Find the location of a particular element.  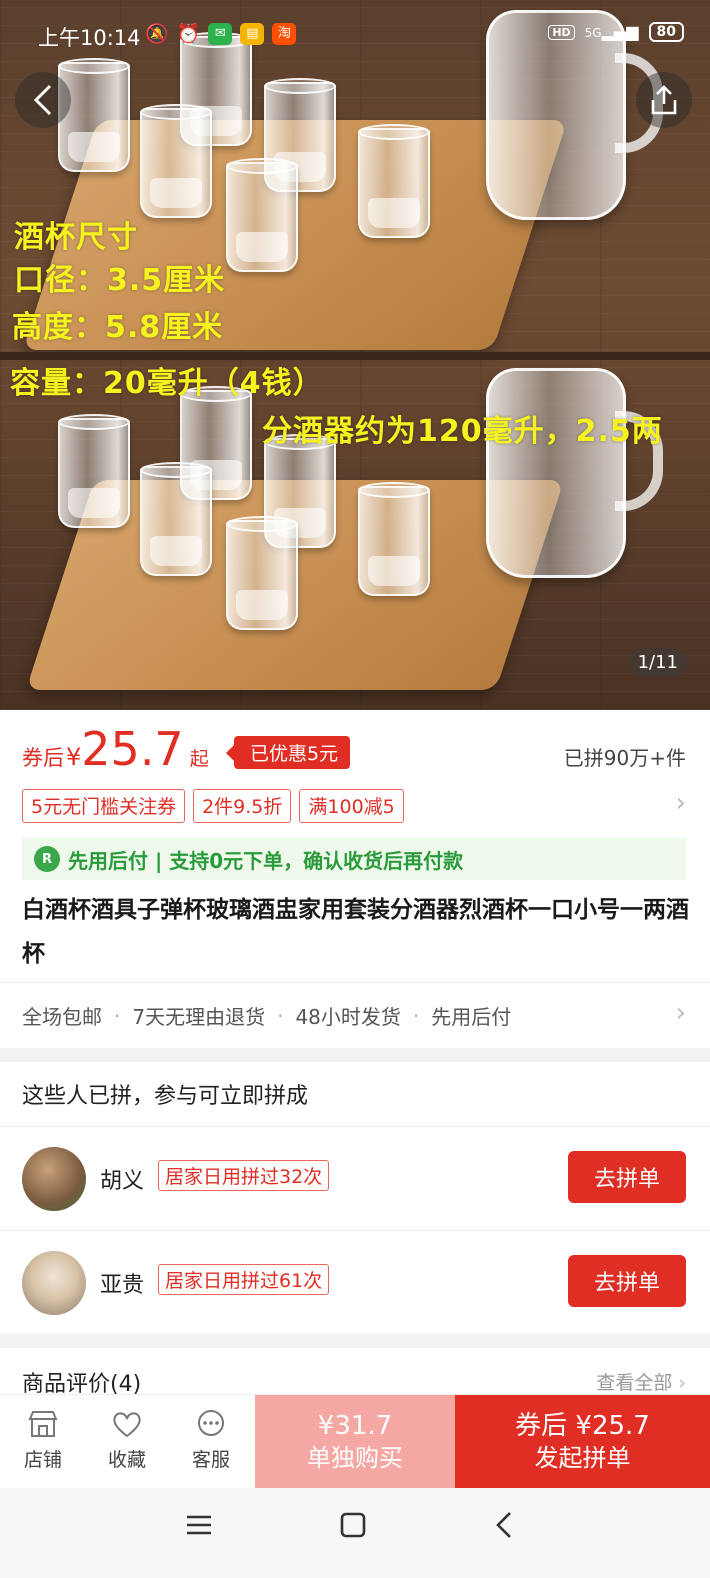

spec-text-line: 口径：3.5厘米 is located at coordinates (120, 280).